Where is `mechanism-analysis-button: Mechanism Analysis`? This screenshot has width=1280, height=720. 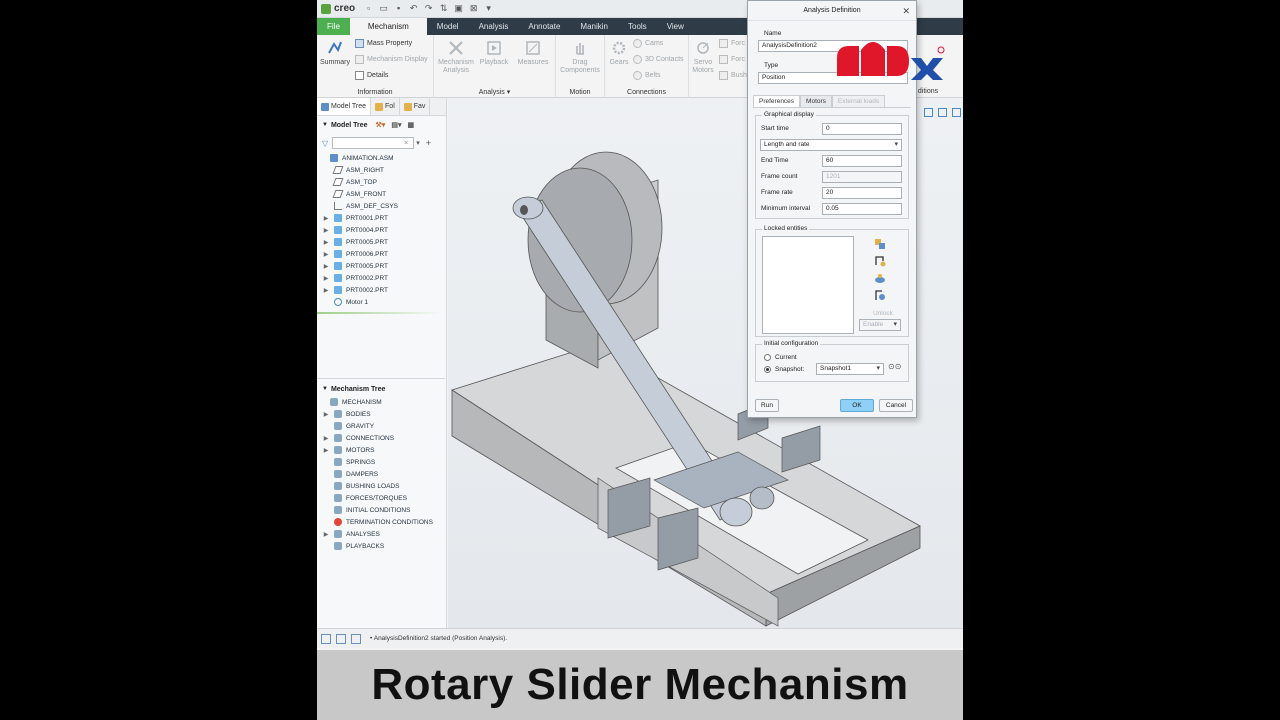 mechanism-analysis-button: Mechanism Analysis is located at coordinates (456, 57).